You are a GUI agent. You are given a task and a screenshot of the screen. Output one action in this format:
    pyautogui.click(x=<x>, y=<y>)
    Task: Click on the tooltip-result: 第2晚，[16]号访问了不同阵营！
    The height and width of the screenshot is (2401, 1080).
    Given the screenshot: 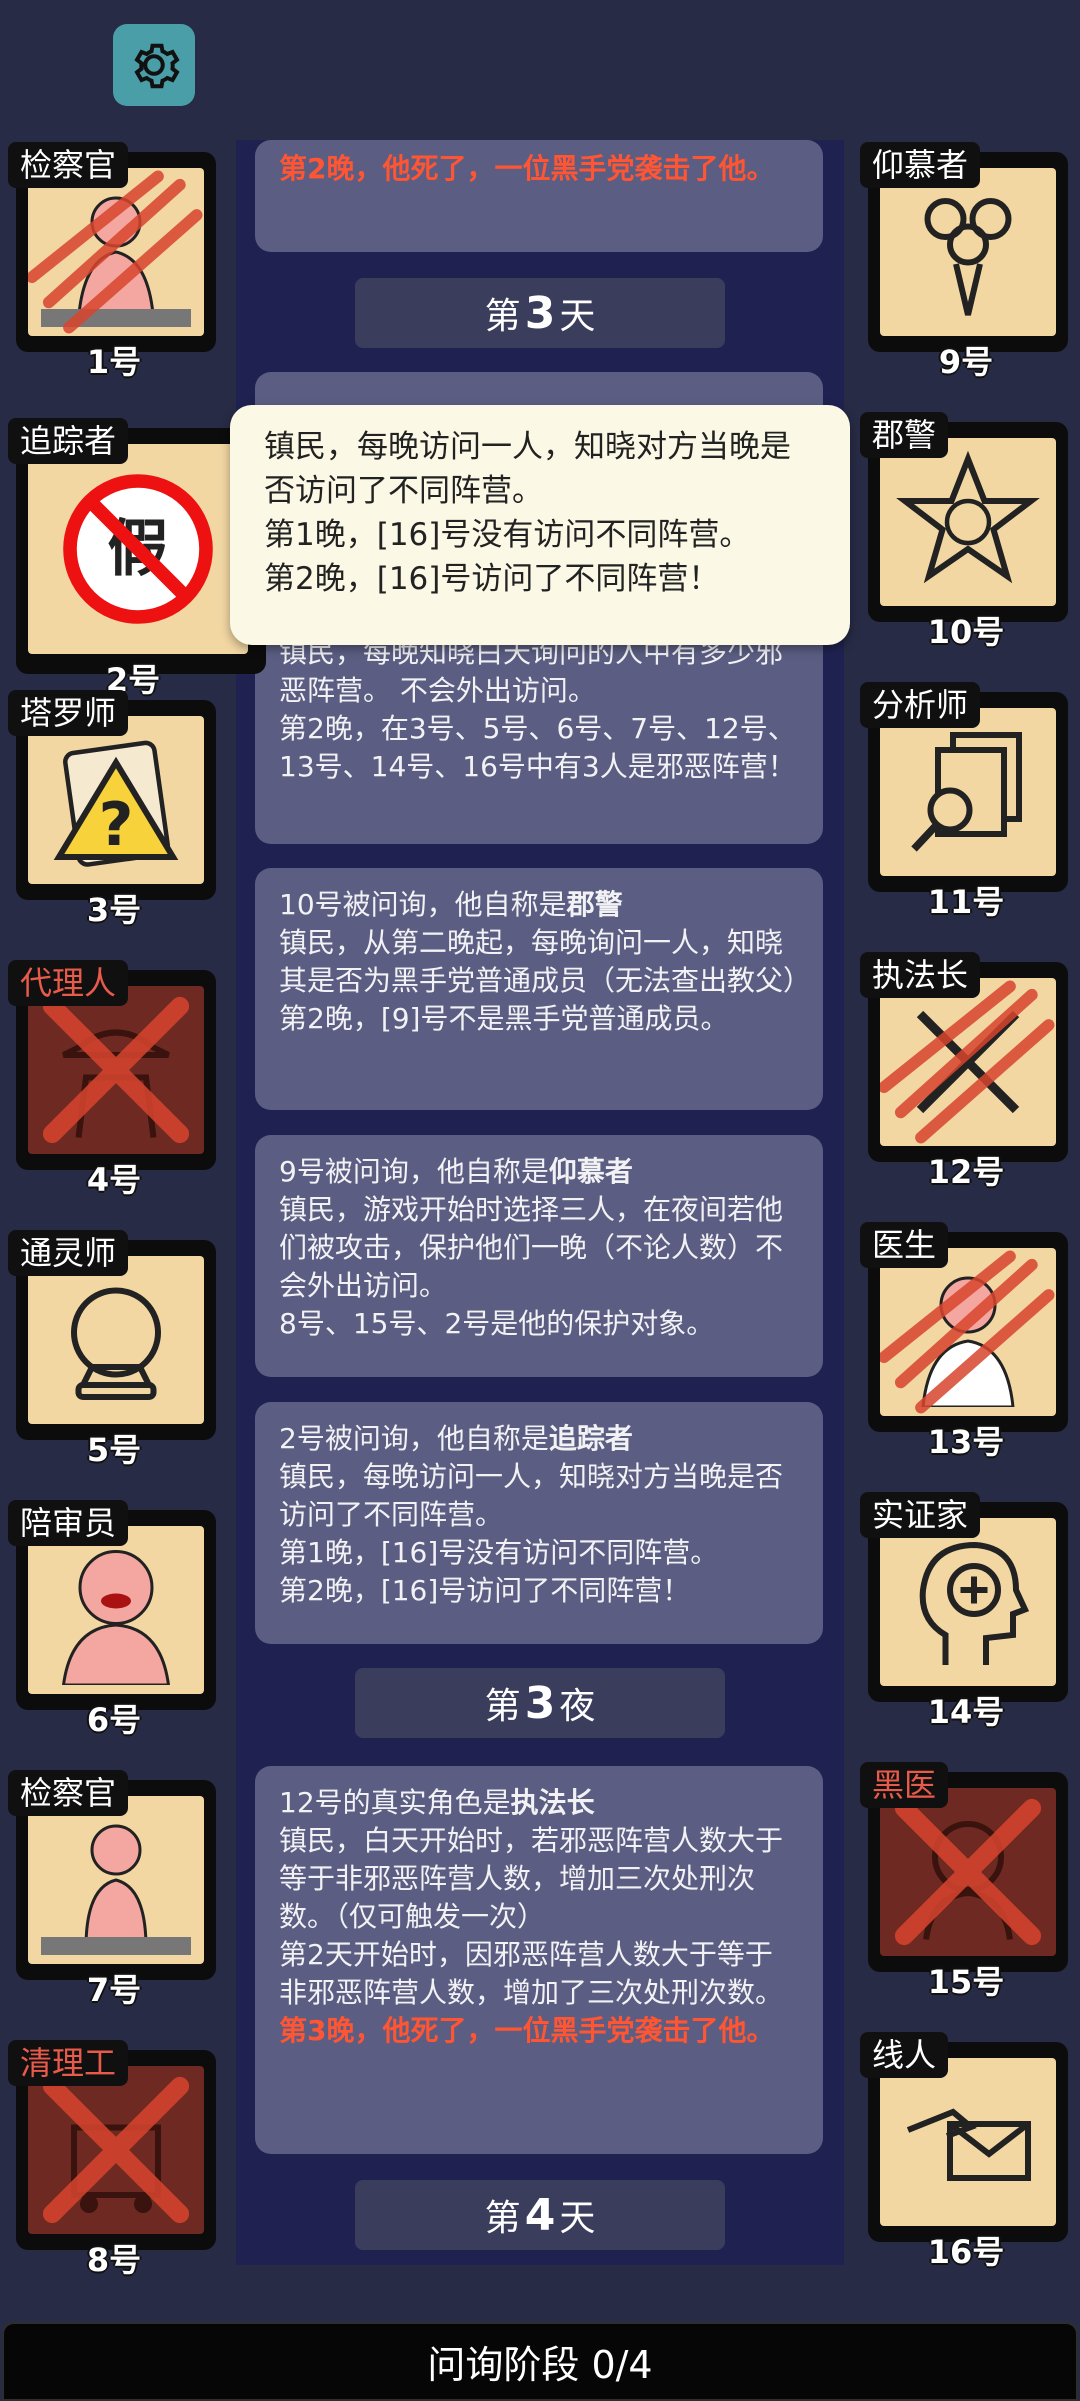 What is the action you would take?
    pyautogui.click(x=492, y=579)
    